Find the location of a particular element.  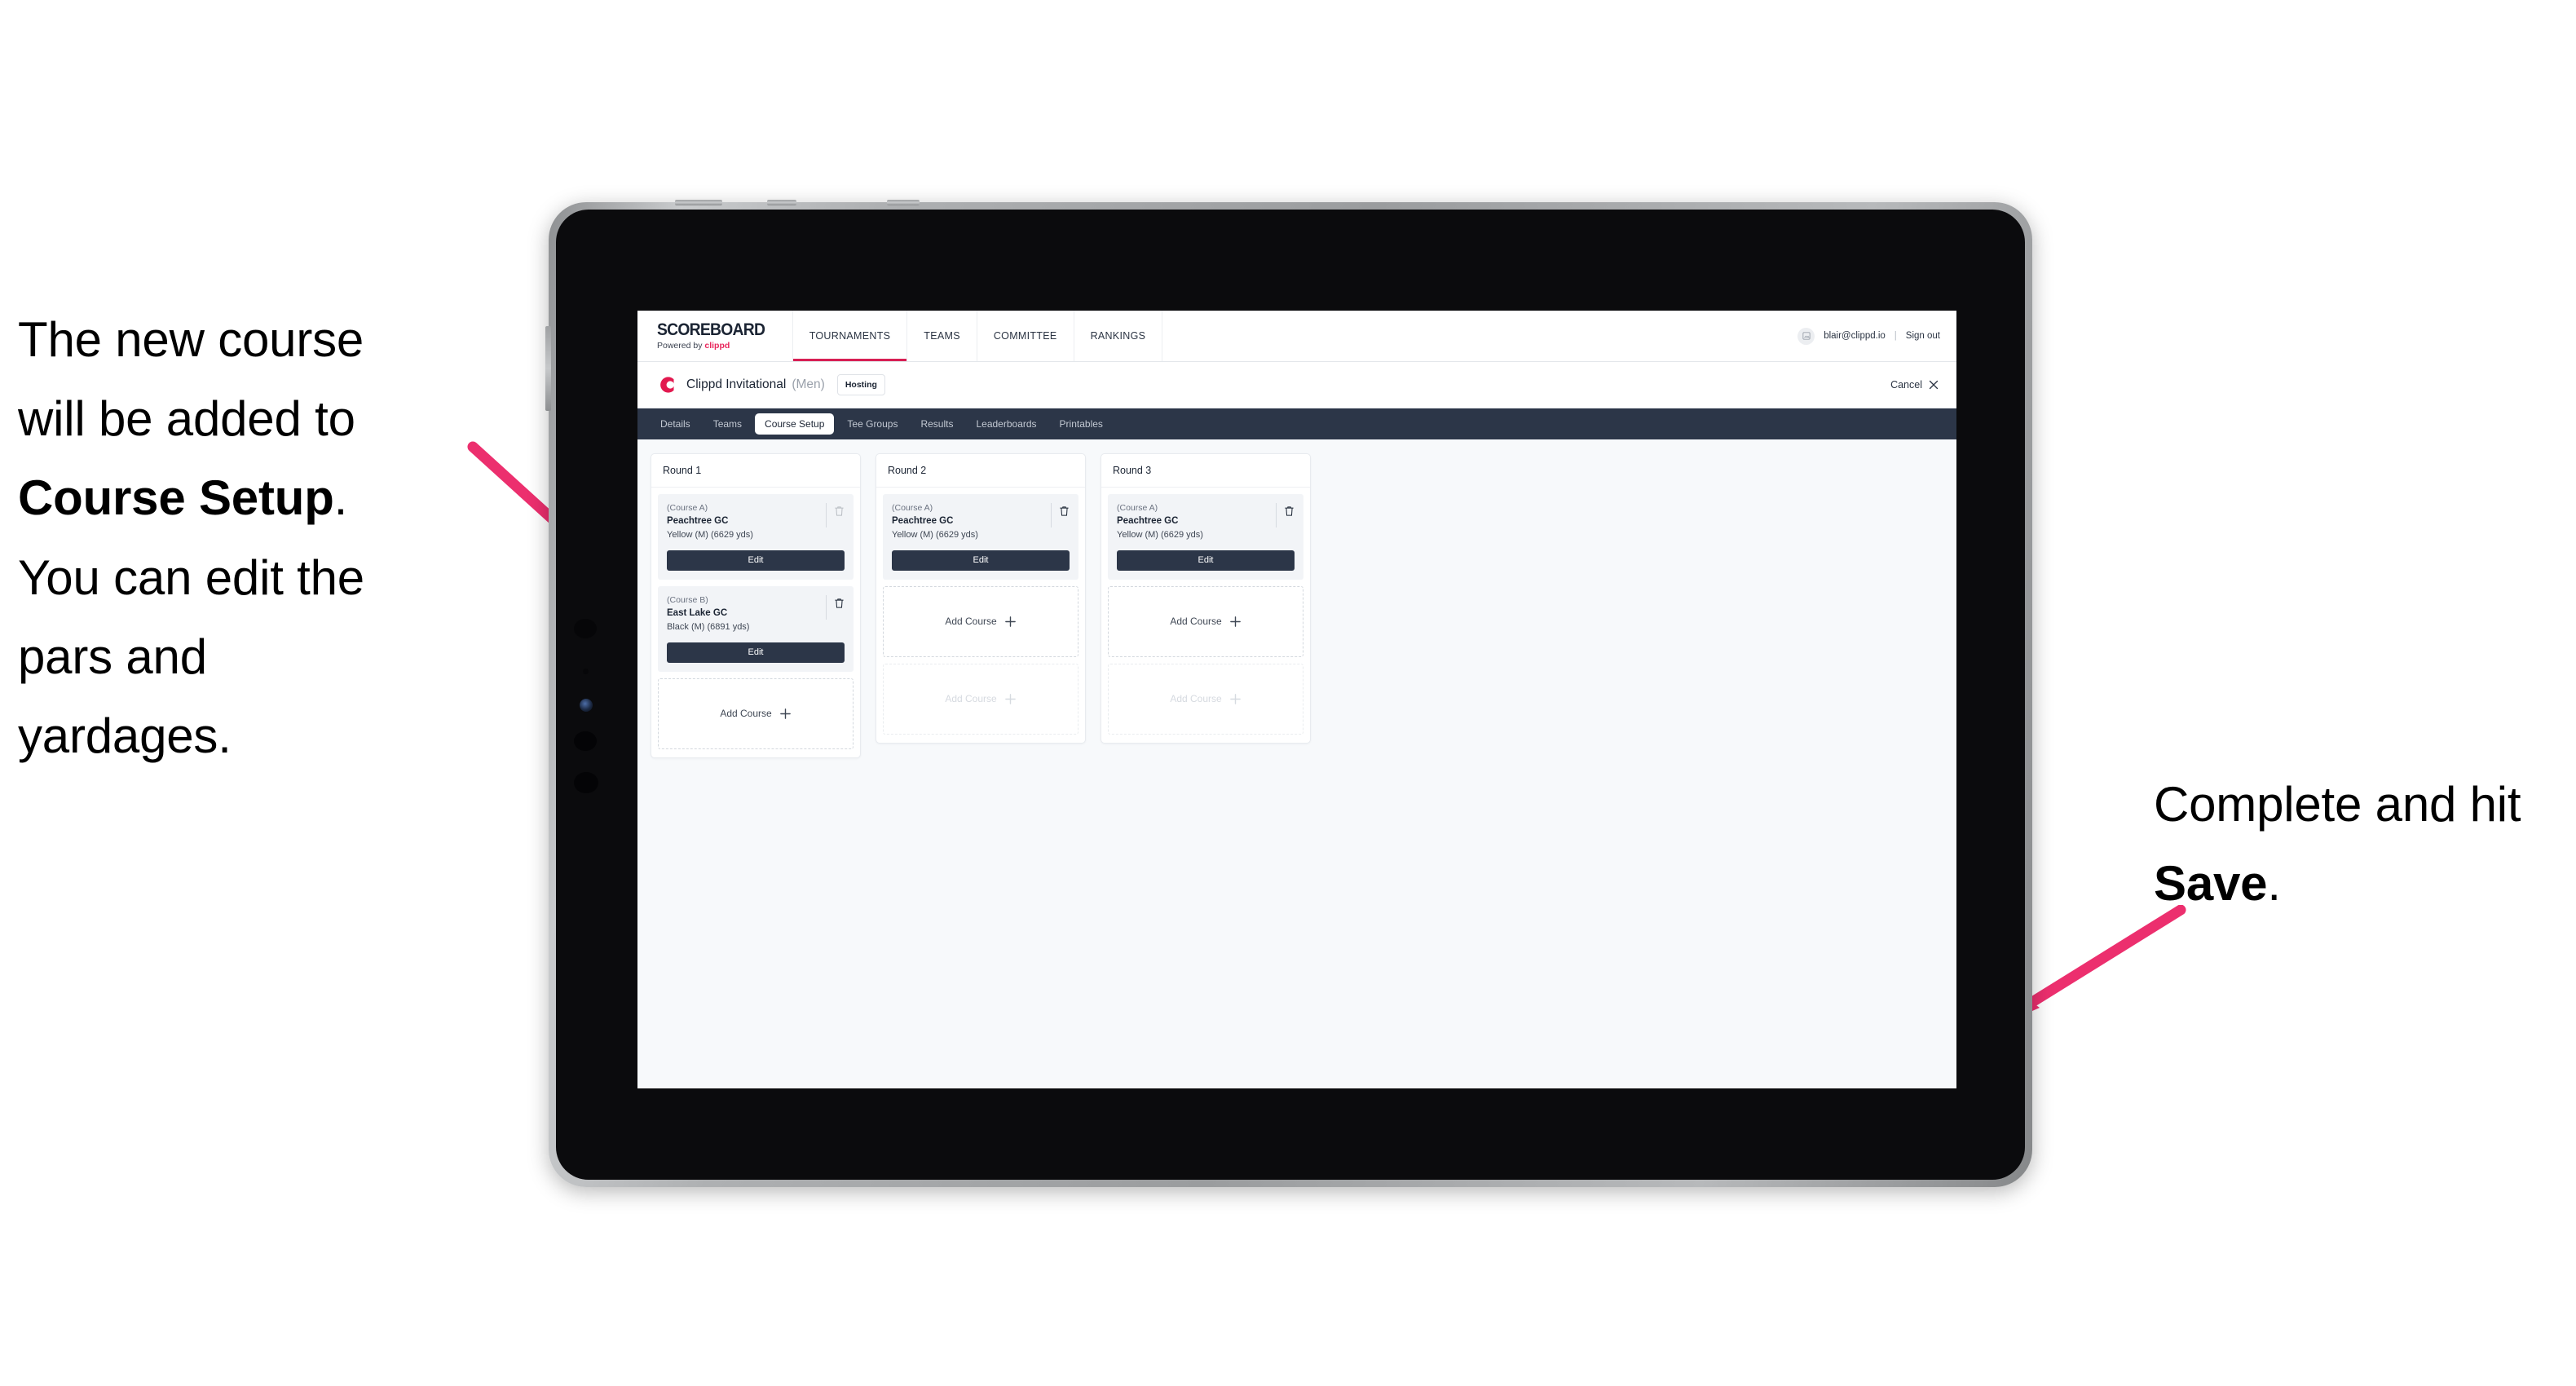

sensor-two-icon is located at coordinates (585, 741).